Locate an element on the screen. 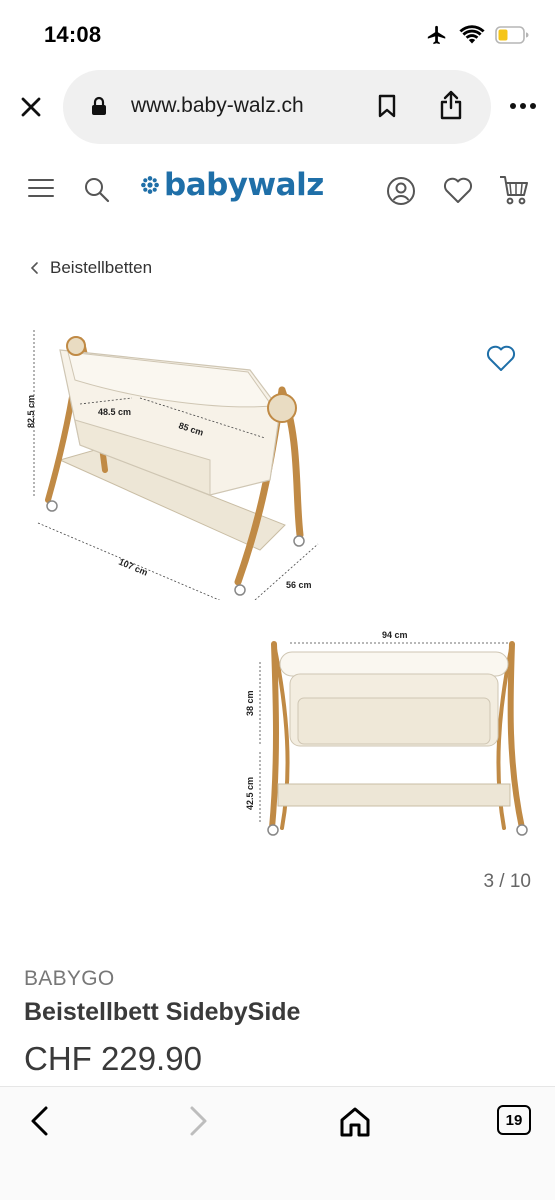 This screenshot has height=1200, width=555. cart-icon is located at coordinates (514, 190).